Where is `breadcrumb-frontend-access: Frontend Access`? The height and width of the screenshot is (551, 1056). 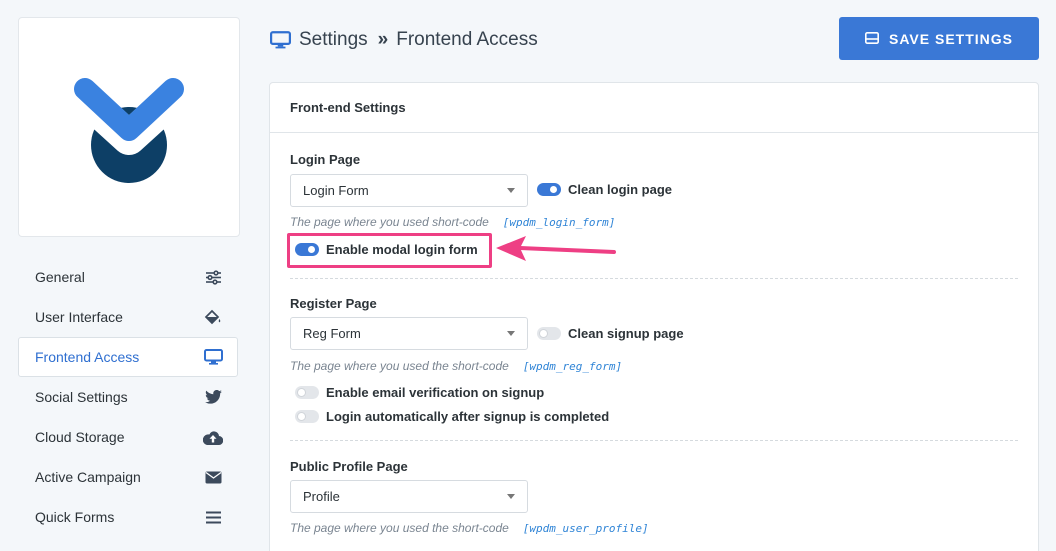
breadcrumb-frontend-access: Frontend Access is located at coordinates (467, 39).